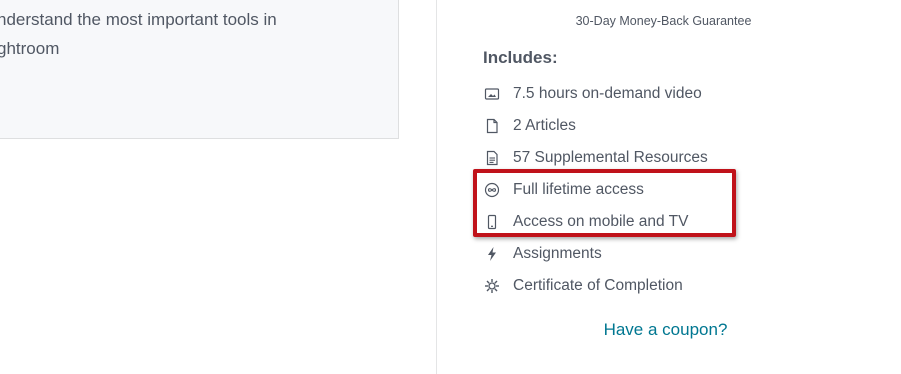 Image resolution: width=901 pixels, height=374 pixels. What do you see at coordinates (557, 253) in the screenshot?
I see `include-label-assignments: Assignments` at bounding box center [557, 253].